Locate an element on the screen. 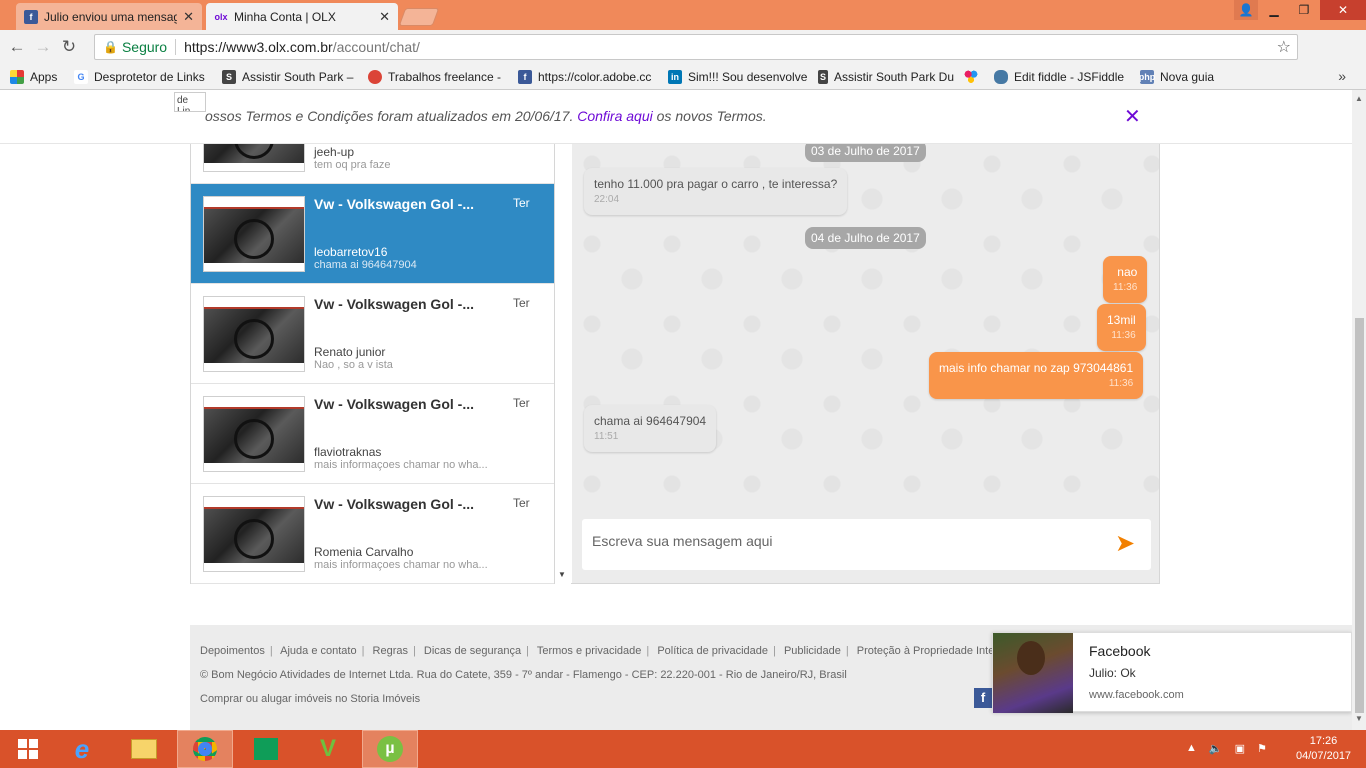  vim-icon: V is located at coordinates (328, 749).